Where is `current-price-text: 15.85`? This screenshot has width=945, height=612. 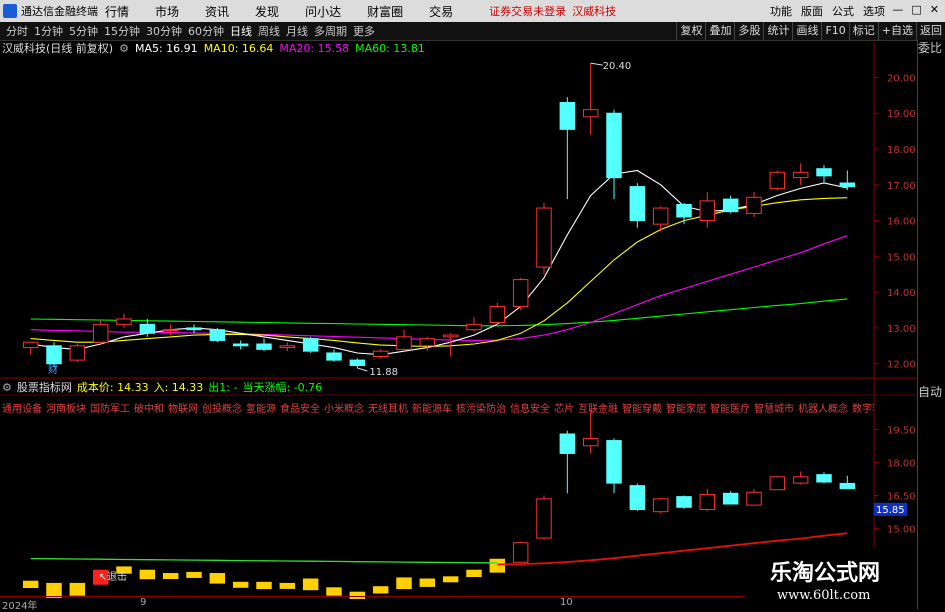
current-price-text: 15.85 is located at coordinates (890, 510).